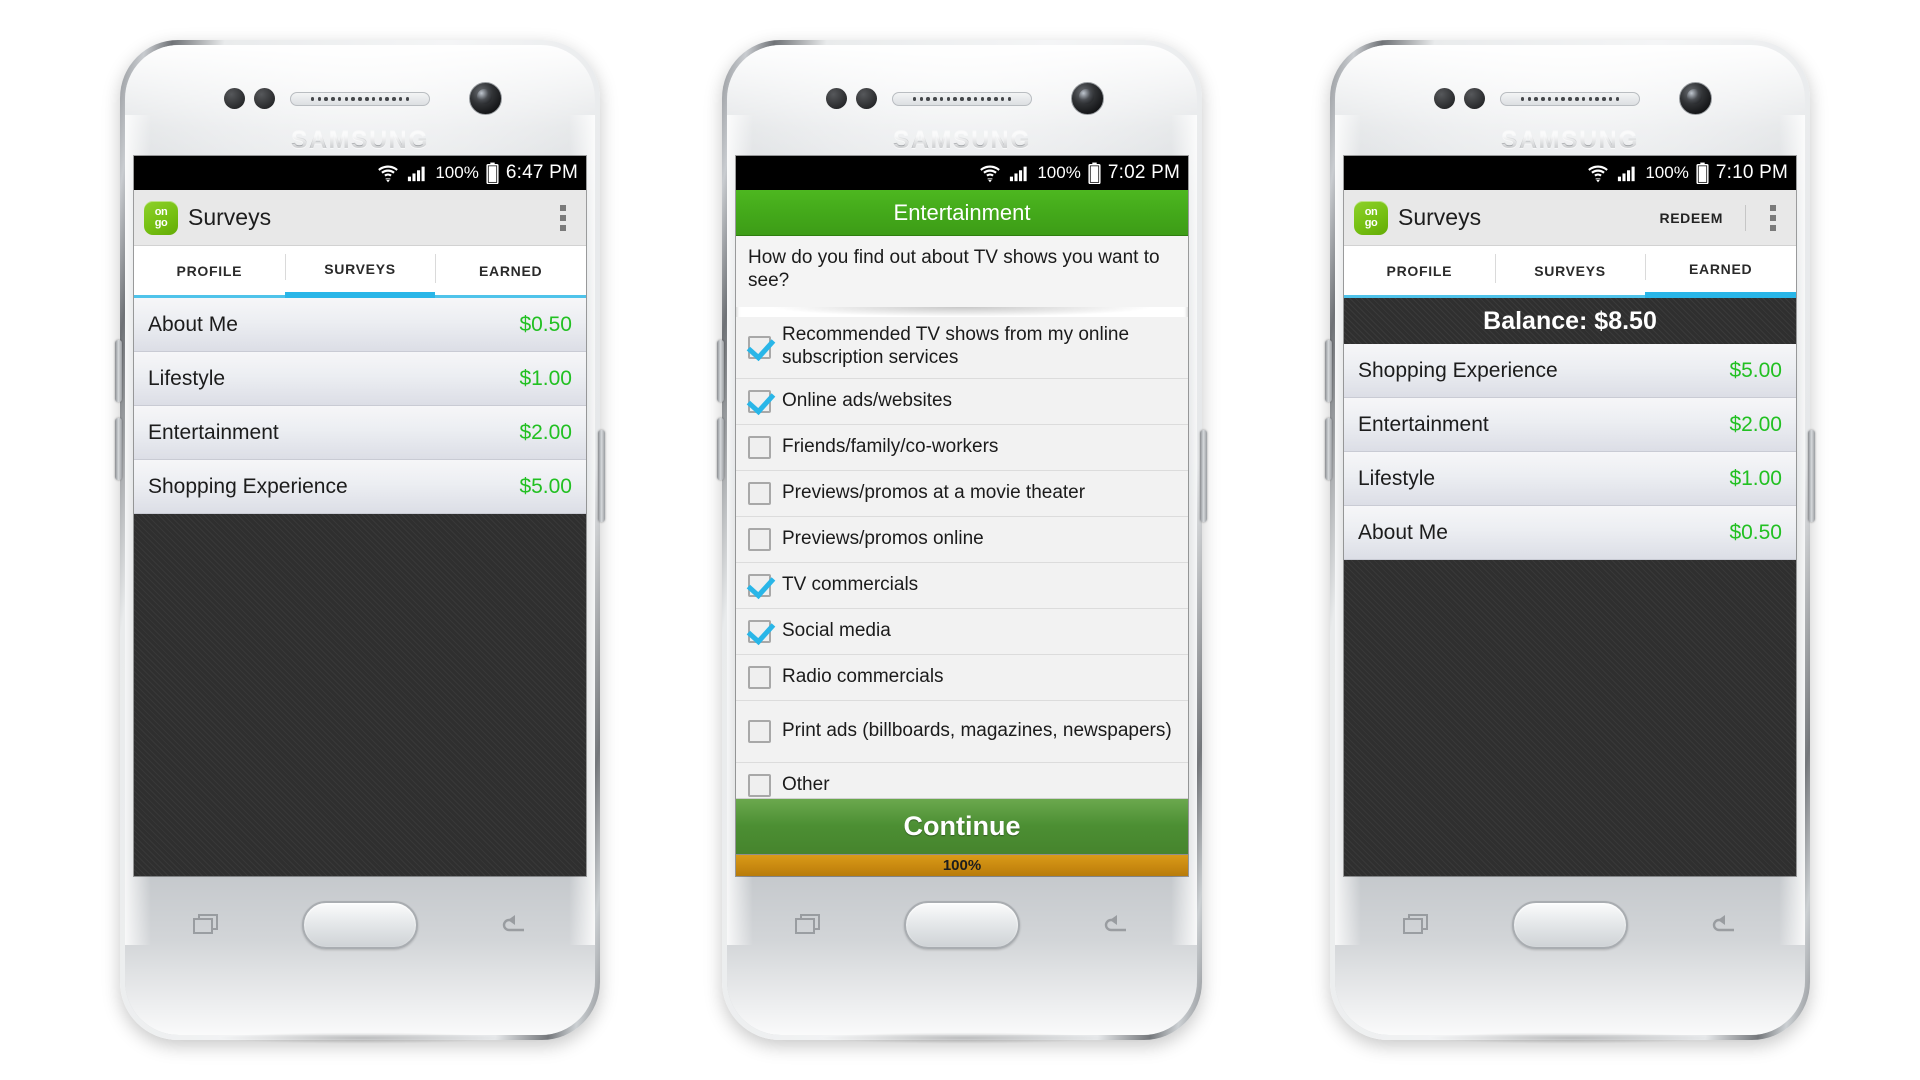 Image resolution: width=1920 pixels, height=1080 pixels. I want to click on survey-header: Entertainment, so click(962, 213).